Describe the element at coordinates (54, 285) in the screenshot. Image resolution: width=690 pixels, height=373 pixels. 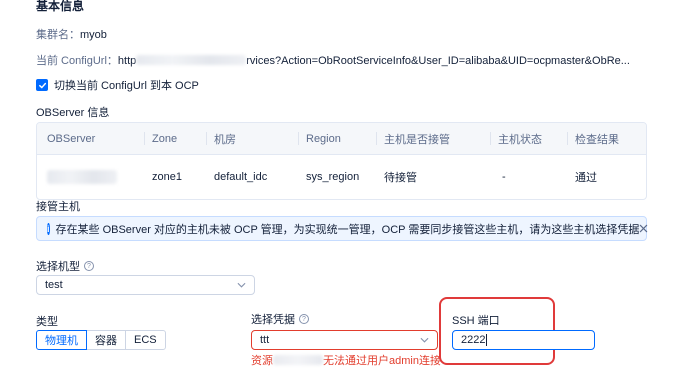
I see `model-select-value: test` at that location.